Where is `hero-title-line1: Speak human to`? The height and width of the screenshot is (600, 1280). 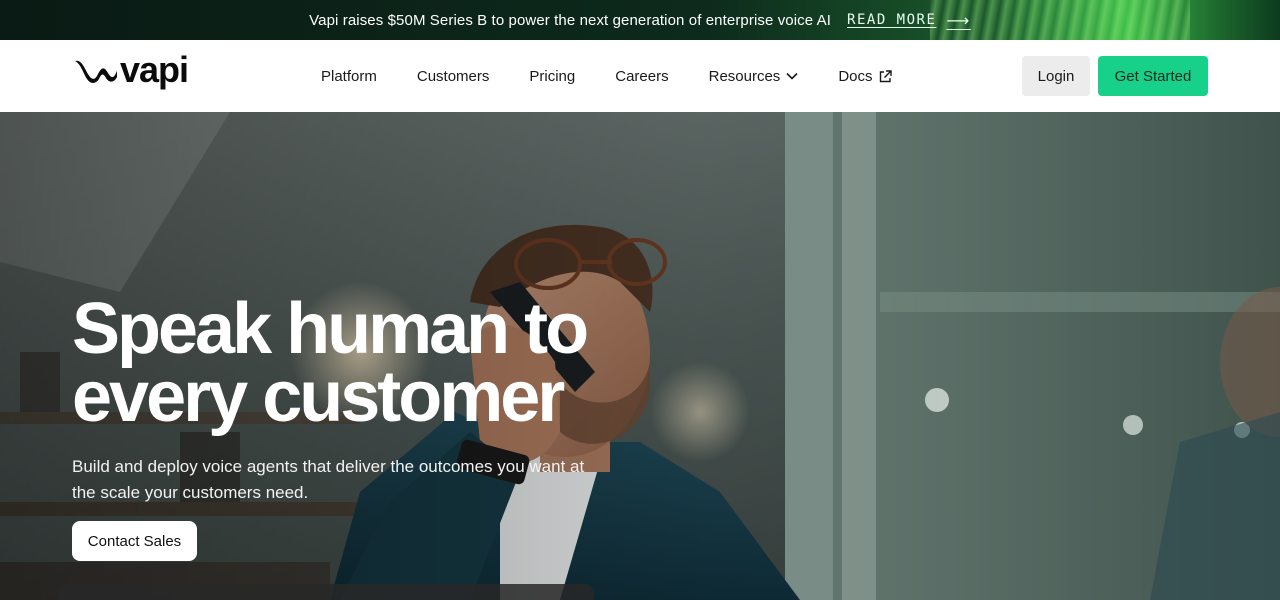
hero-title-line1: Speak human to is located at coordinates (330, 329).